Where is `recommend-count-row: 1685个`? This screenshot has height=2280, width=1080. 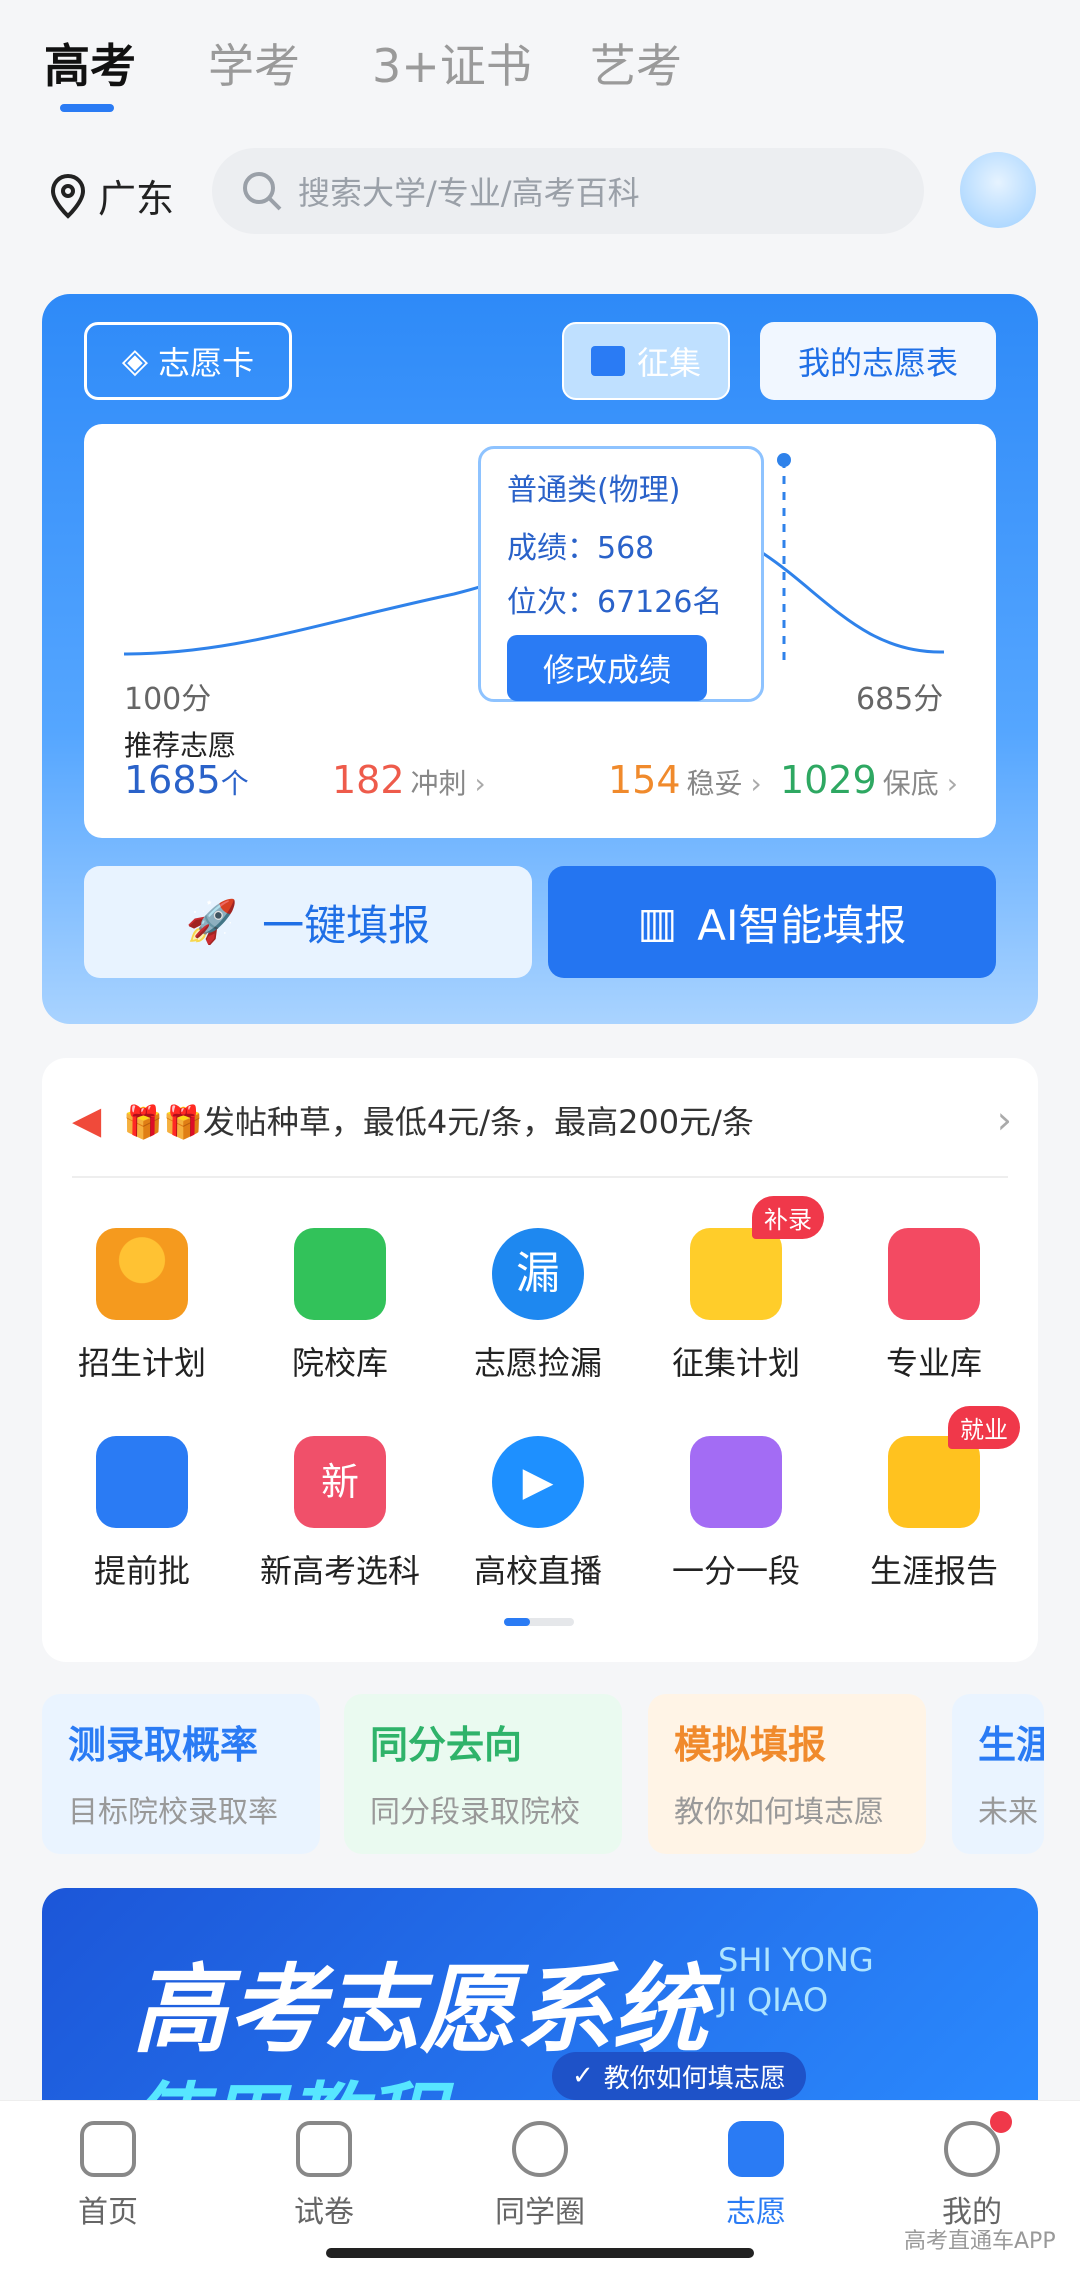 recommend-count-row: 1685个 is located at coordinates (186, 780).